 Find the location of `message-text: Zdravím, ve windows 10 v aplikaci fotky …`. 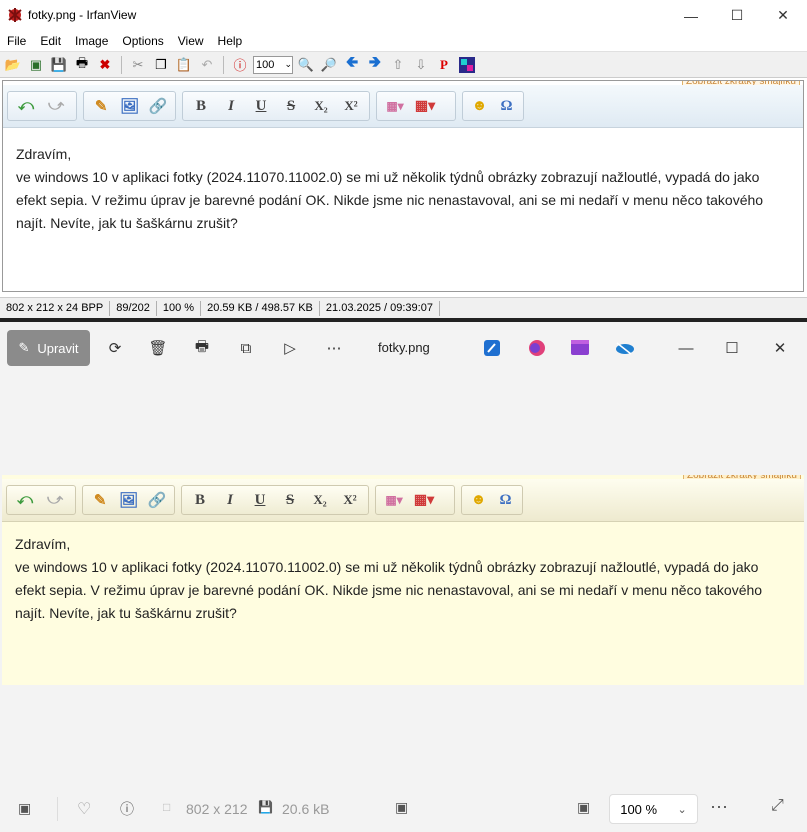

message-text: Zdravím, ve windows 10 v aplikaci fotky … is located at coordinates (389, 189).